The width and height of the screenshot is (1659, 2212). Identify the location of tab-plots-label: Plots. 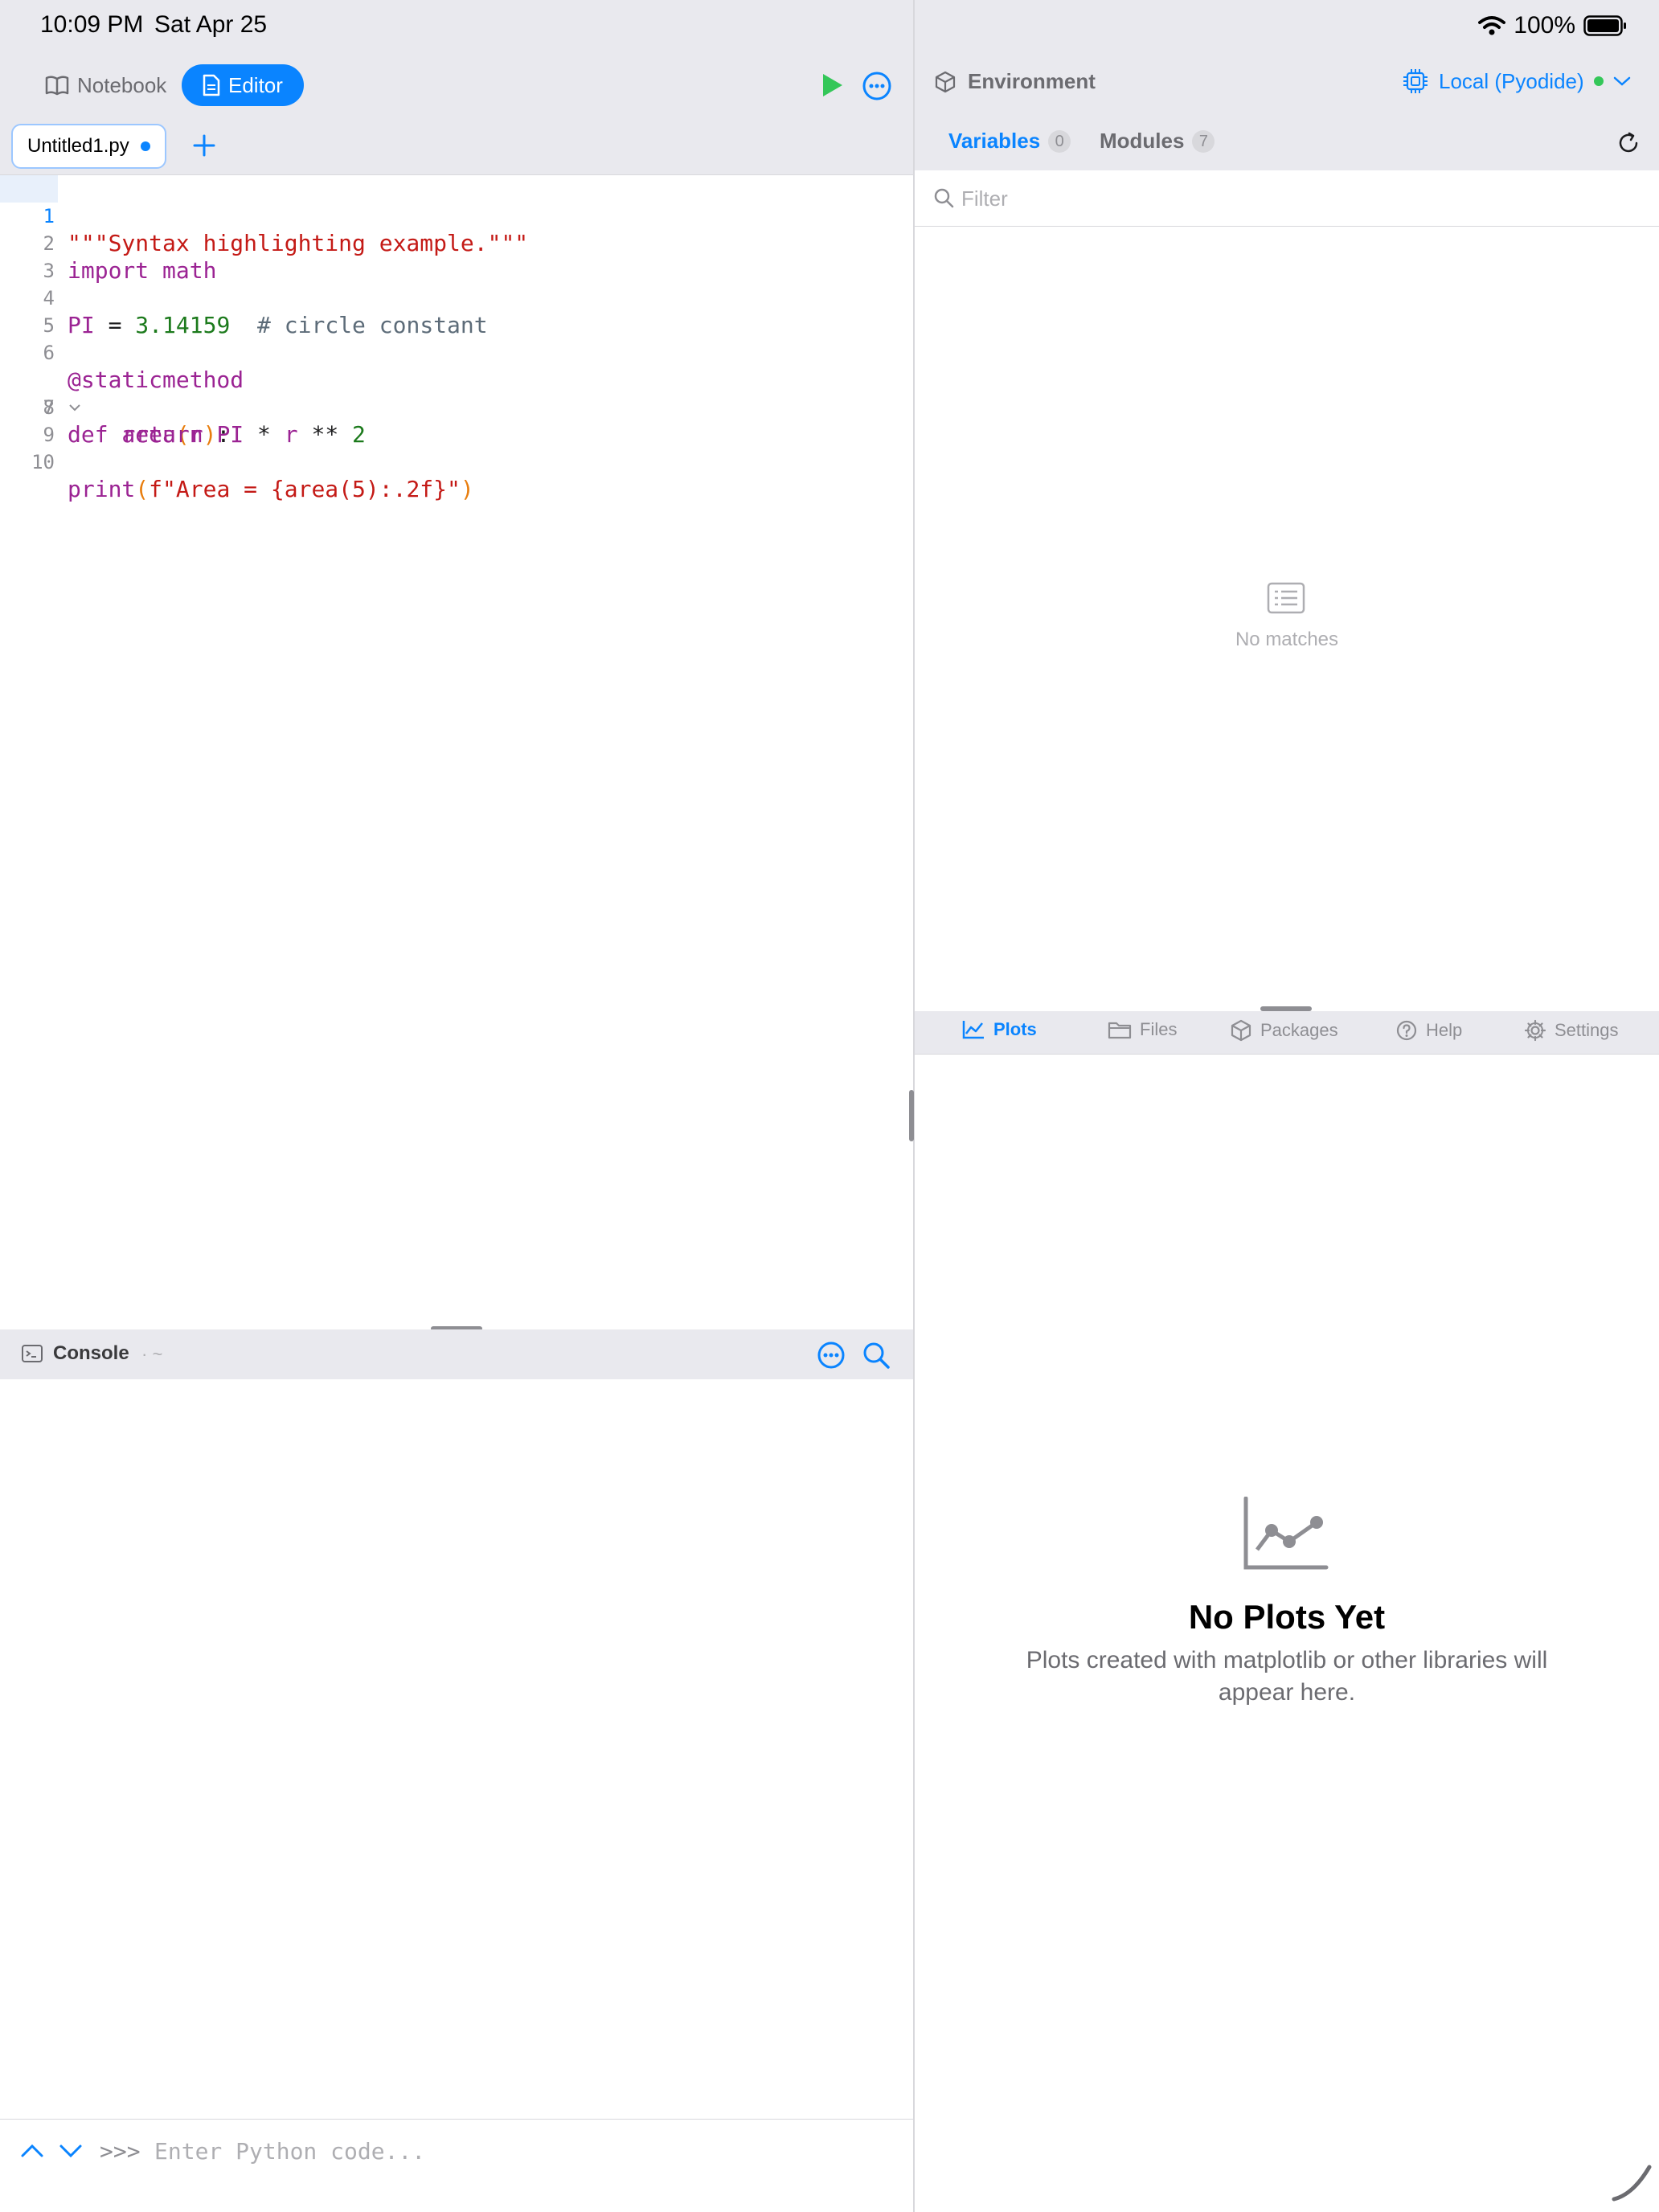
(1015, 1029).